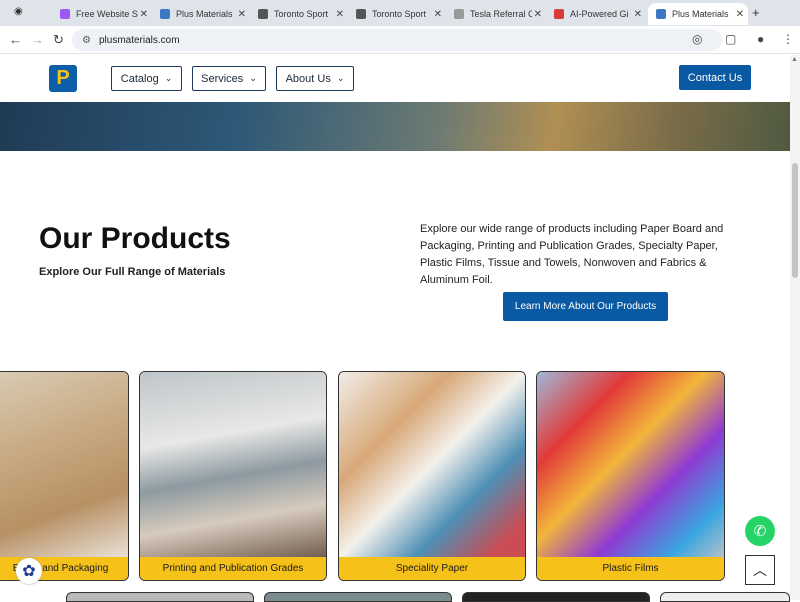  What do you see at coordinates (760, 570) in the screenshot?
I see `scroll-to-top-button: ︿` at bounding box center [760, 570].